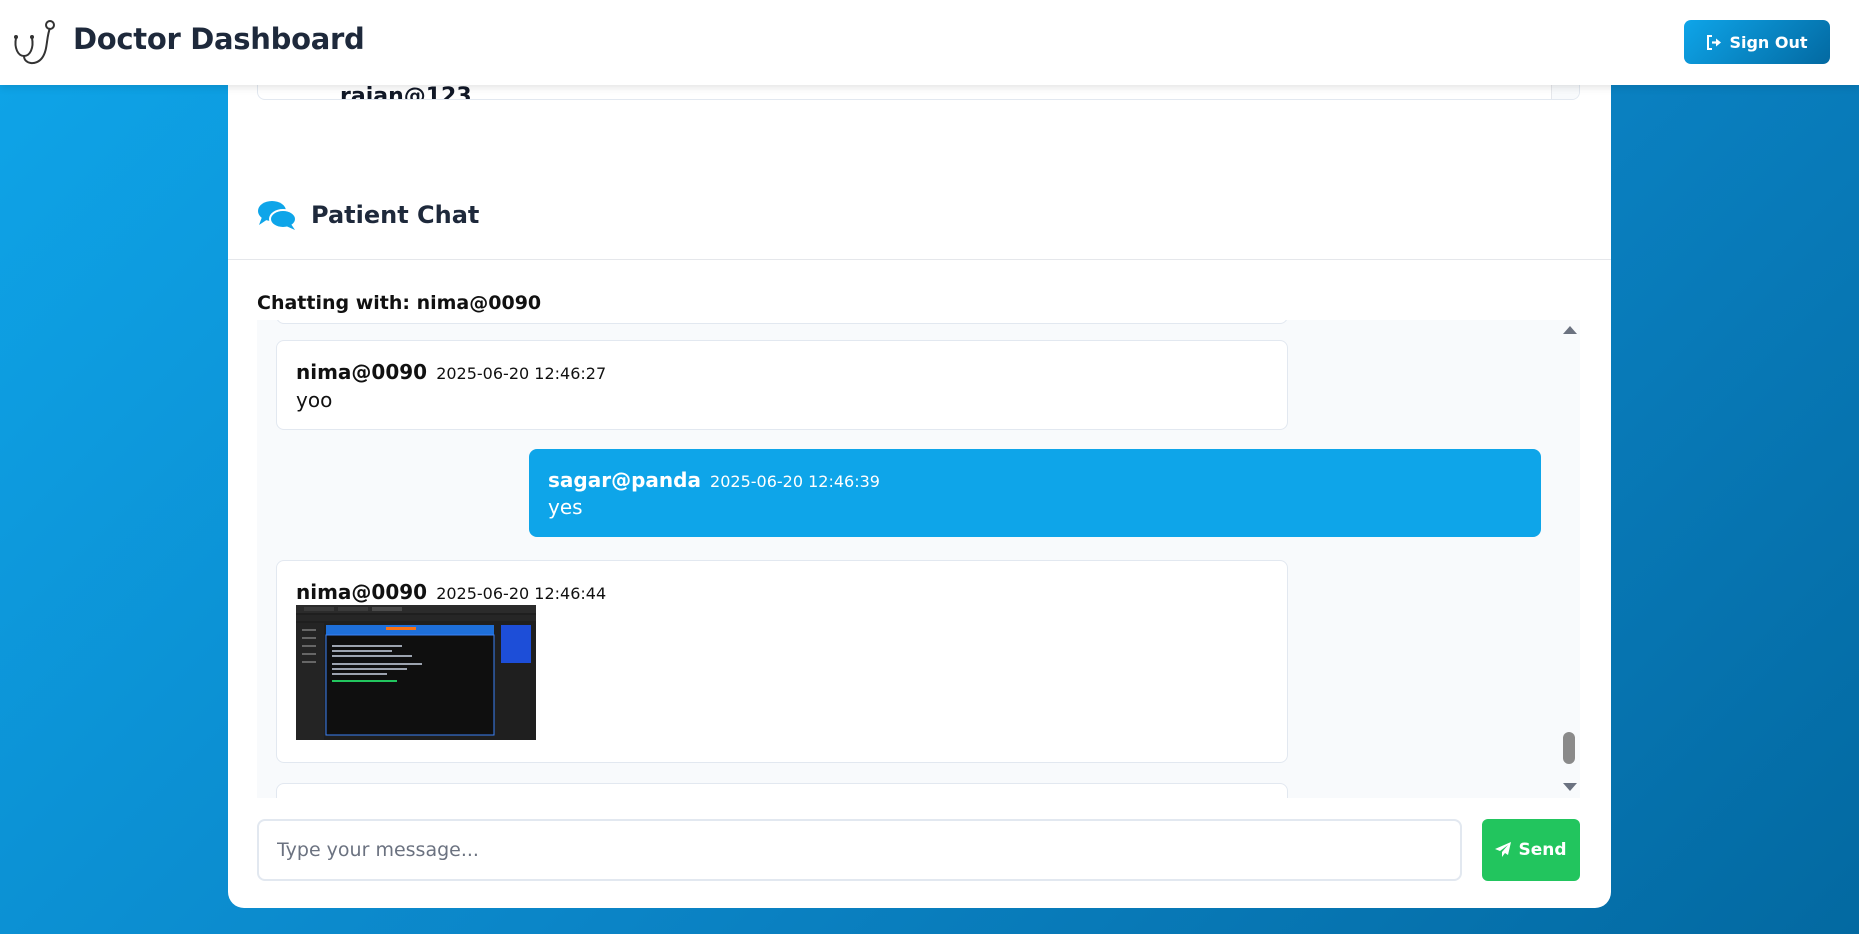 This screenshot has height=934, width=1859. I want to click on message-meta: sagar@panda 2025-06-20 12:46:39, so click(714, 480).